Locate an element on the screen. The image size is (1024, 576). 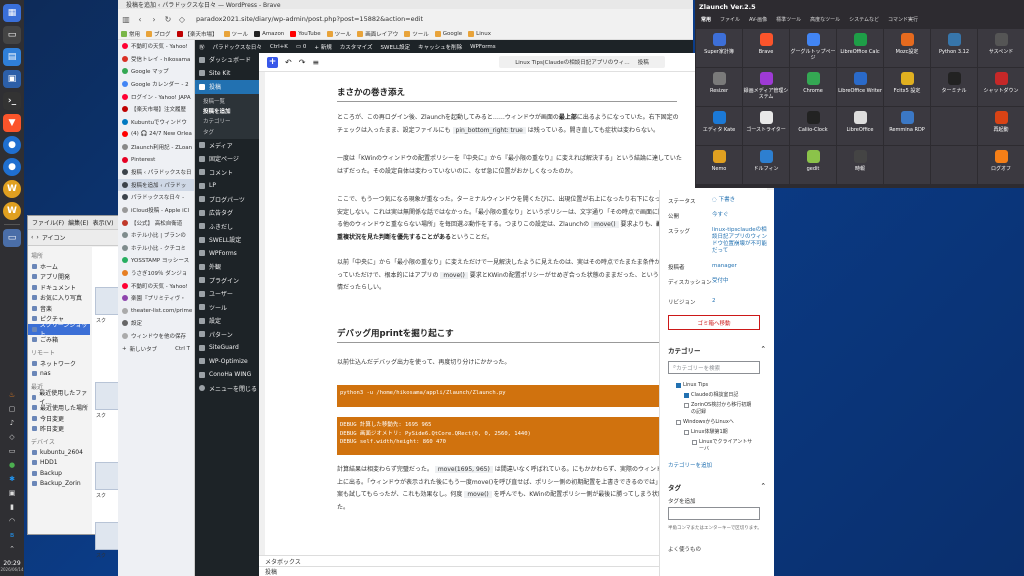
menu-wp-optimize: WP-Optimize is located at coordinates (227, 362).